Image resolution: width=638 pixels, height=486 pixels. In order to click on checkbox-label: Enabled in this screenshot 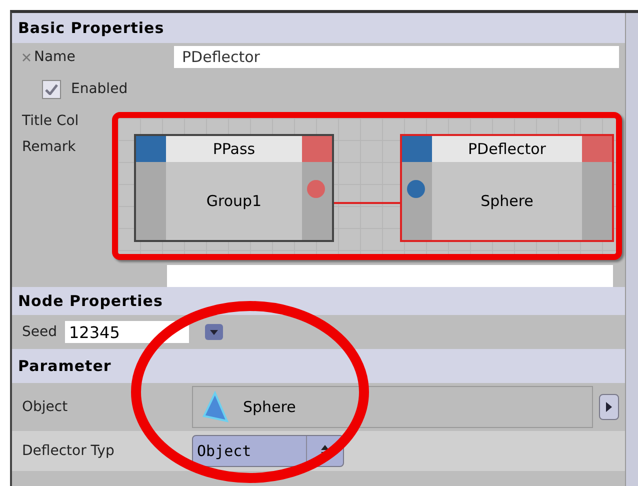, I will do `click(99, 89)`.